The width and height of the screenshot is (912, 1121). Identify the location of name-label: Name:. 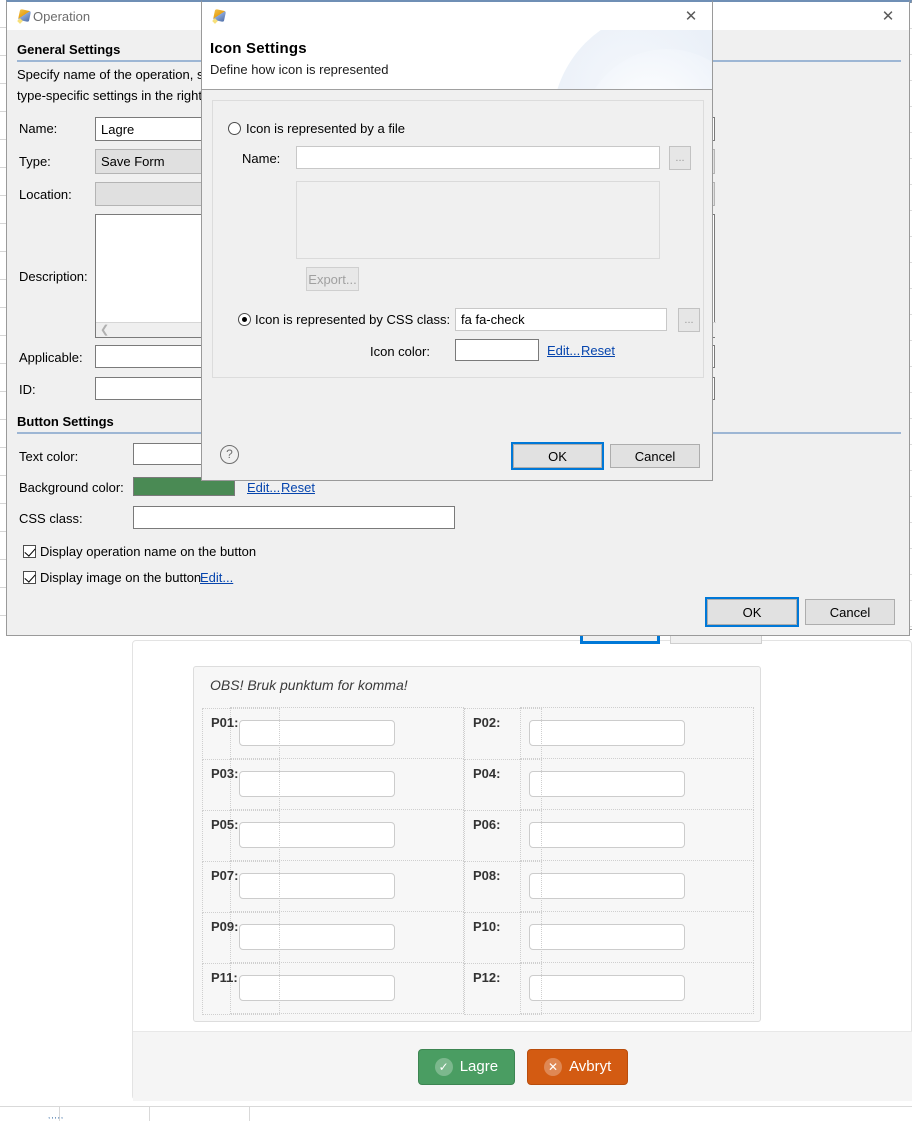
(38, 128).